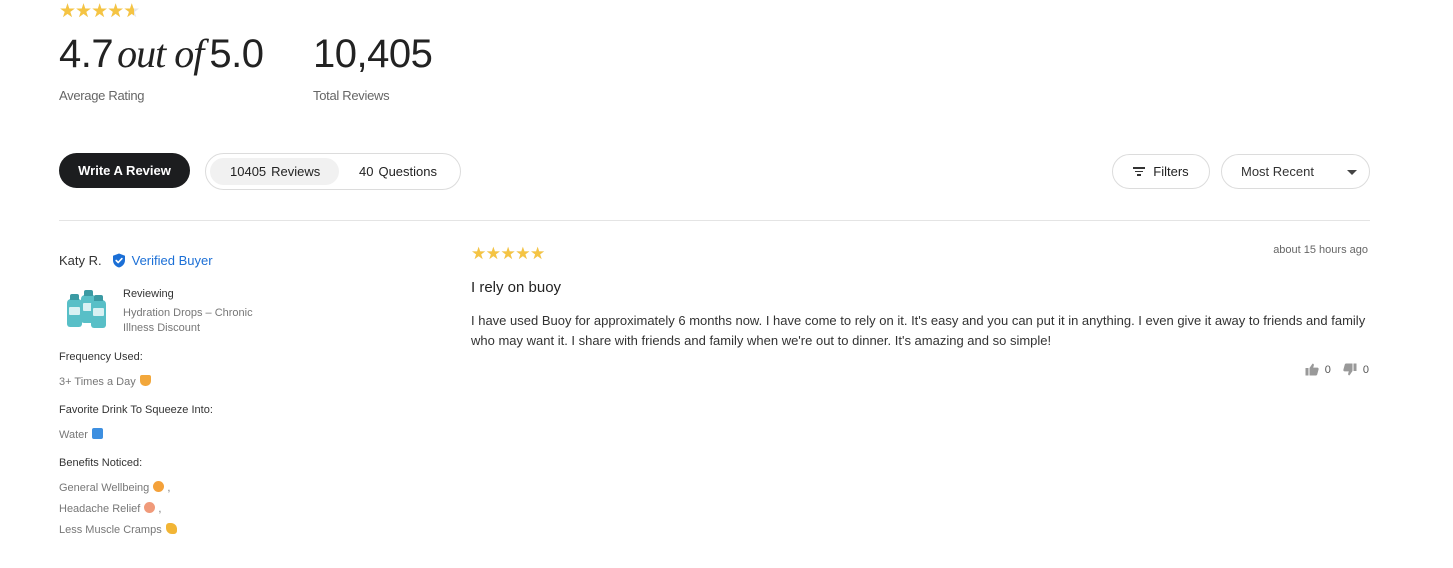 The height and width of the screenshot is (568, 1453). Describe the element at coordinates (1277, 171) in the screenshot. I see `sort-selected-value: Most Recent` at that location.